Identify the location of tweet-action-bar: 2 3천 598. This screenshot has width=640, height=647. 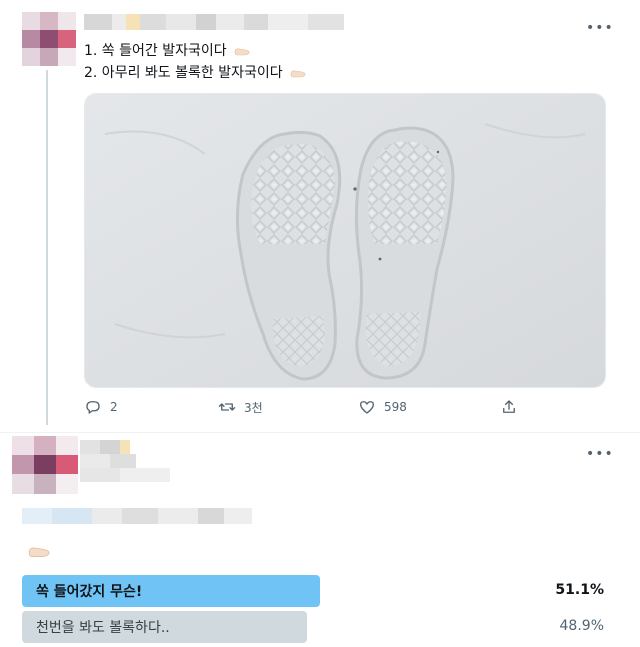
(344, 408).